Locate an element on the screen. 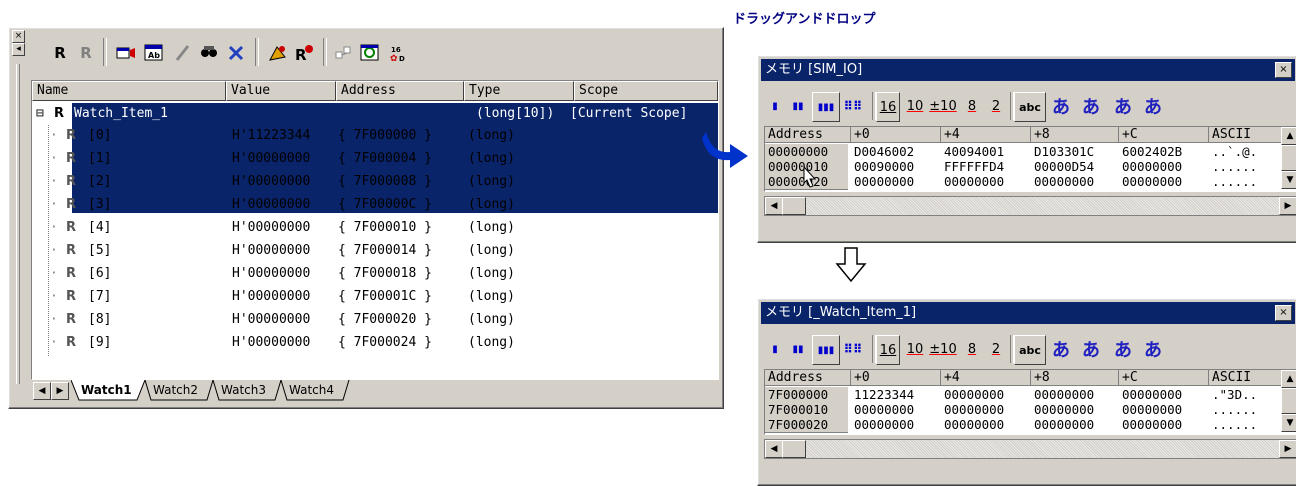 The height and width of the screenshot is (486, 1296). data-cell: FFFFFFD4 is located at coordinates (974, 166).